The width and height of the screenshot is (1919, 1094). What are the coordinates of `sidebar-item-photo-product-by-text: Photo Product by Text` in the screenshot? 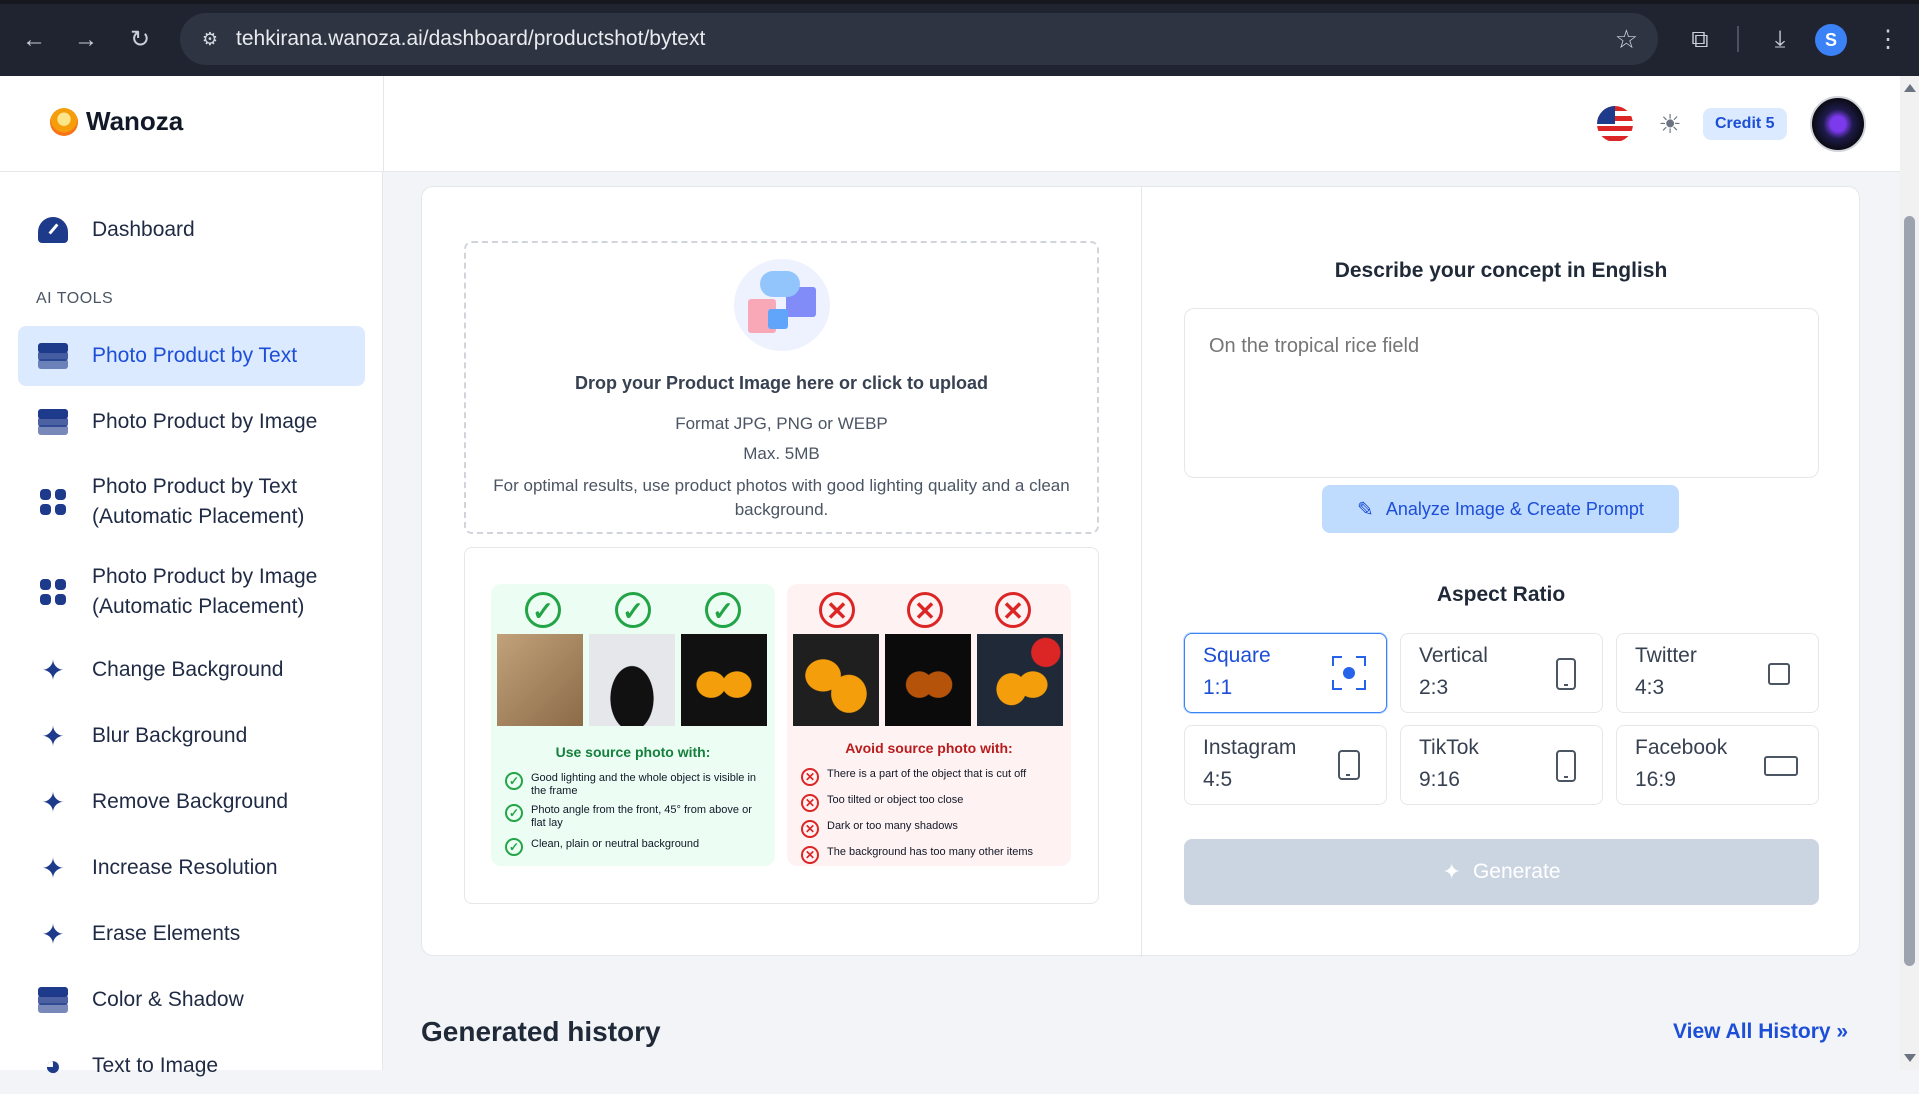 It's located at (191, 356).